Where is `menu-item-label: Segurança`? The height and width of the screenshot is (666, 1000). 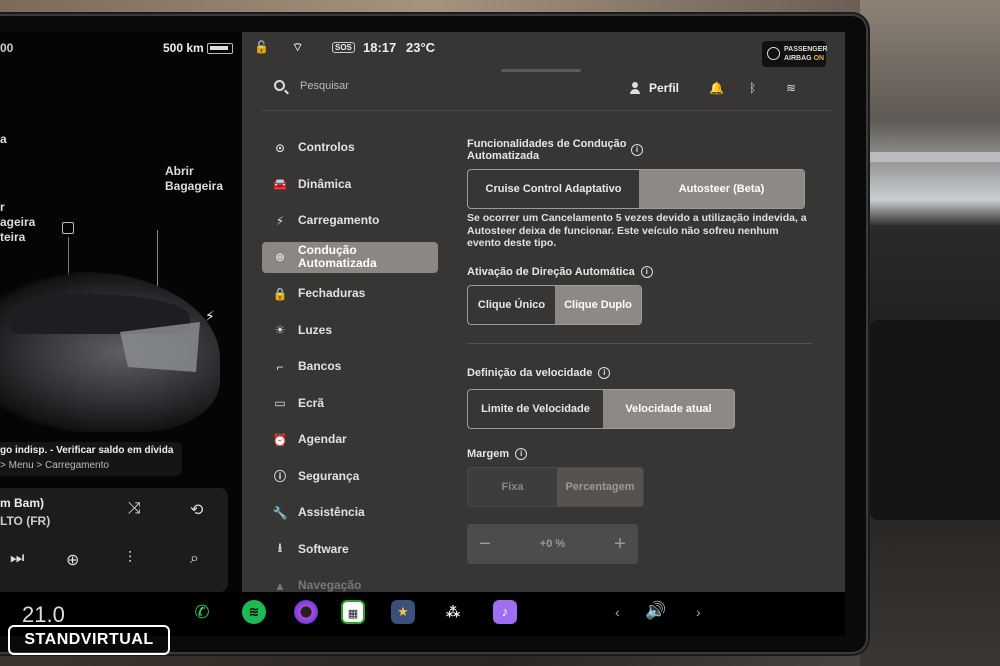 menu-item-label: Segurança is located at coordinates (329, 475).